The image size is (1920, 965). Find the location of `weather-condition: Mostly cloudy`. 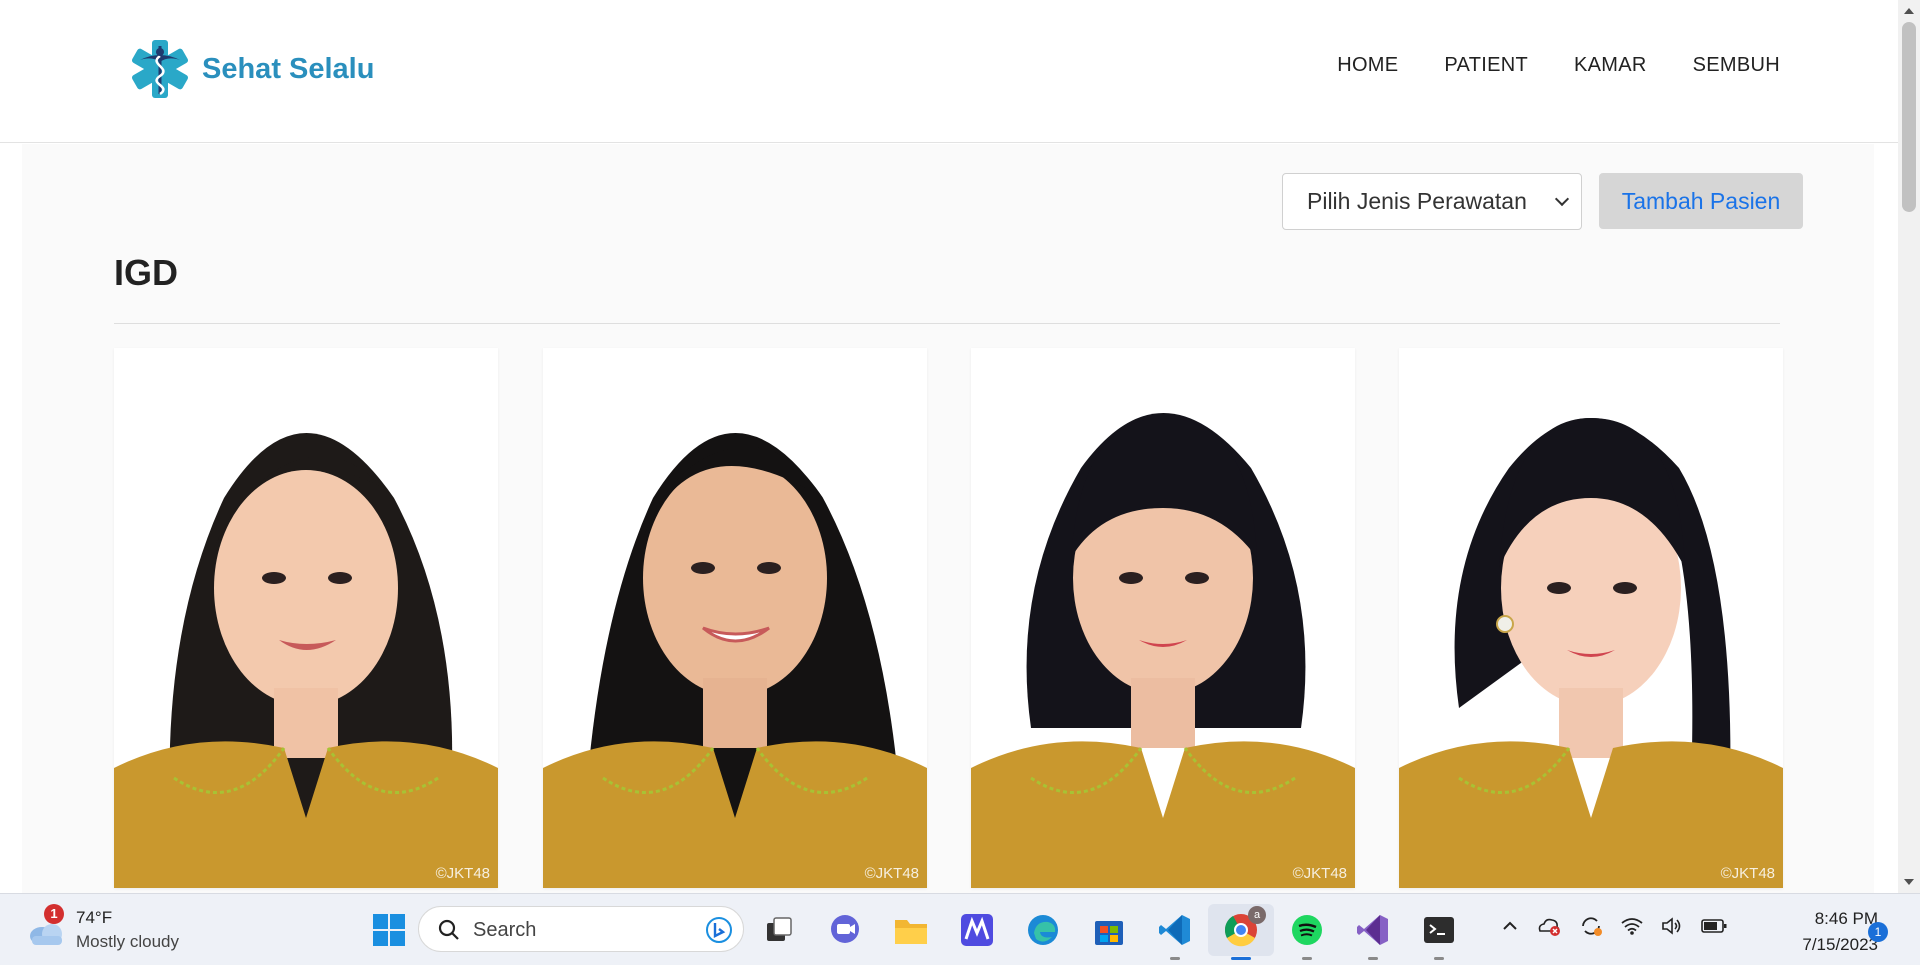

weather-condition: Mostly cloudy is located at coordinates (127, 941).